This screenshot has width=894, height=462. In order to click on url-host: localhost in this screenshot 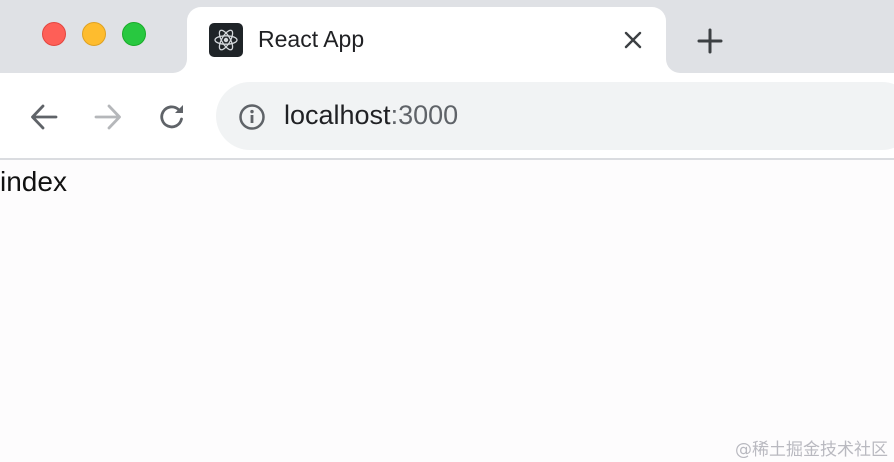, I will do `click(337, 115)`.